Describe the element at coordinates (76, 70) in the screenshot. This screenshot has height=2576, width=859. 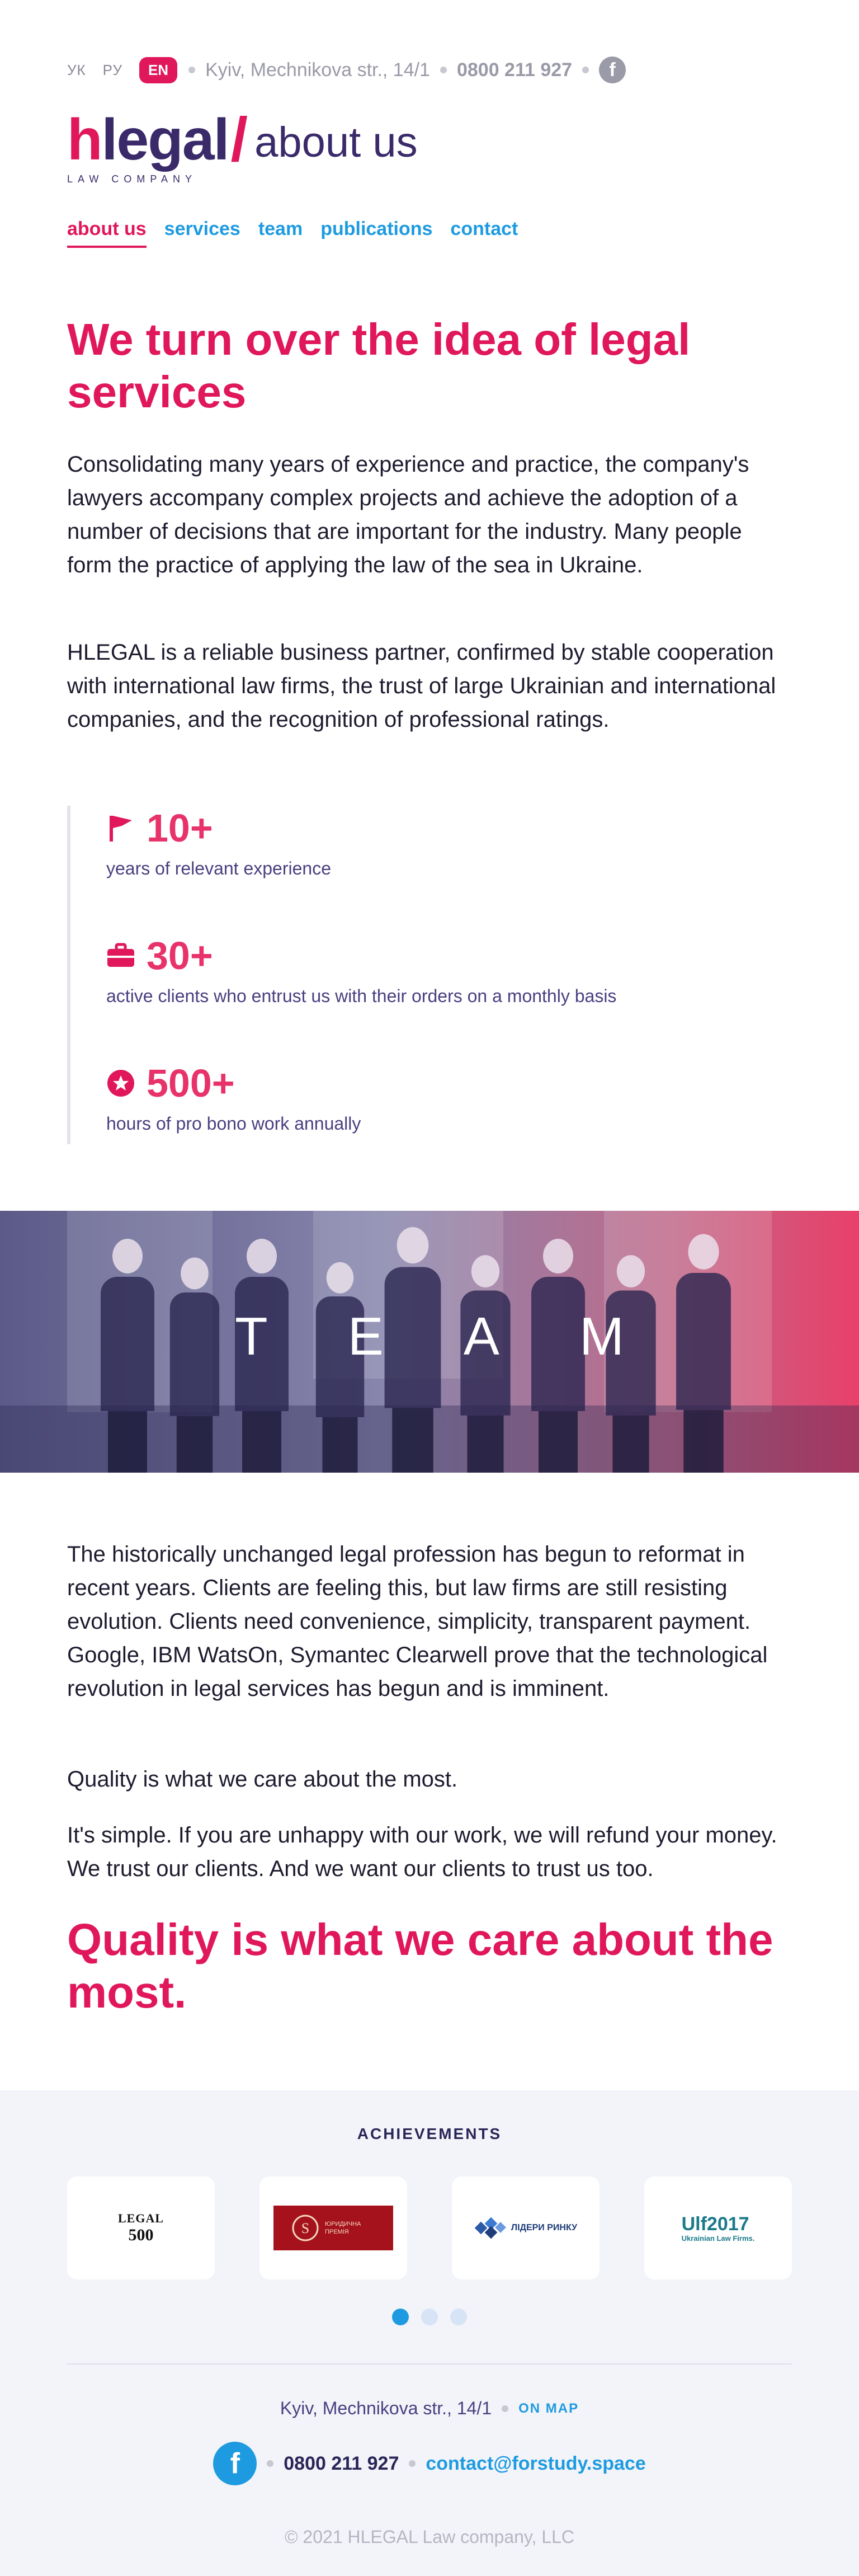
I see `lang-uk: УК` at that location.